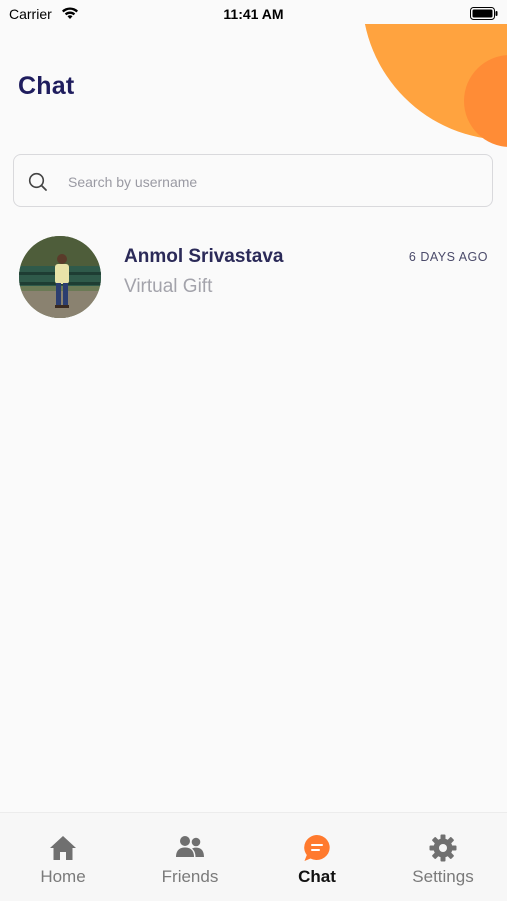 The height and width of the screenshot is (901, 507). What do you see at coordinates (37, 181) in the screenshot?
I see `search-icon` at bounding box center [37, 181].